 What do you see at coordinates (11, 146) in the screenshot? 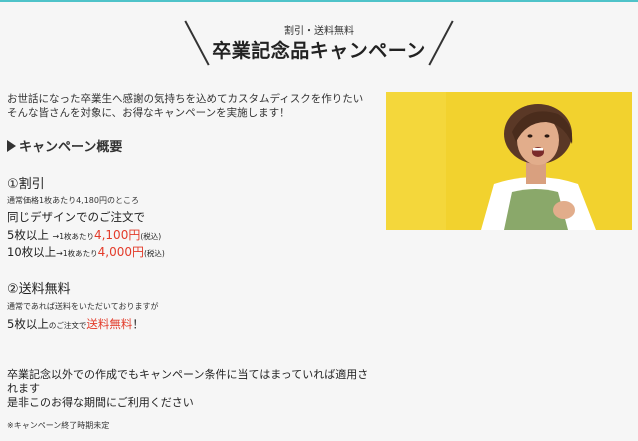
I see `triangle-right-icon` at bounding box center [11, 146].